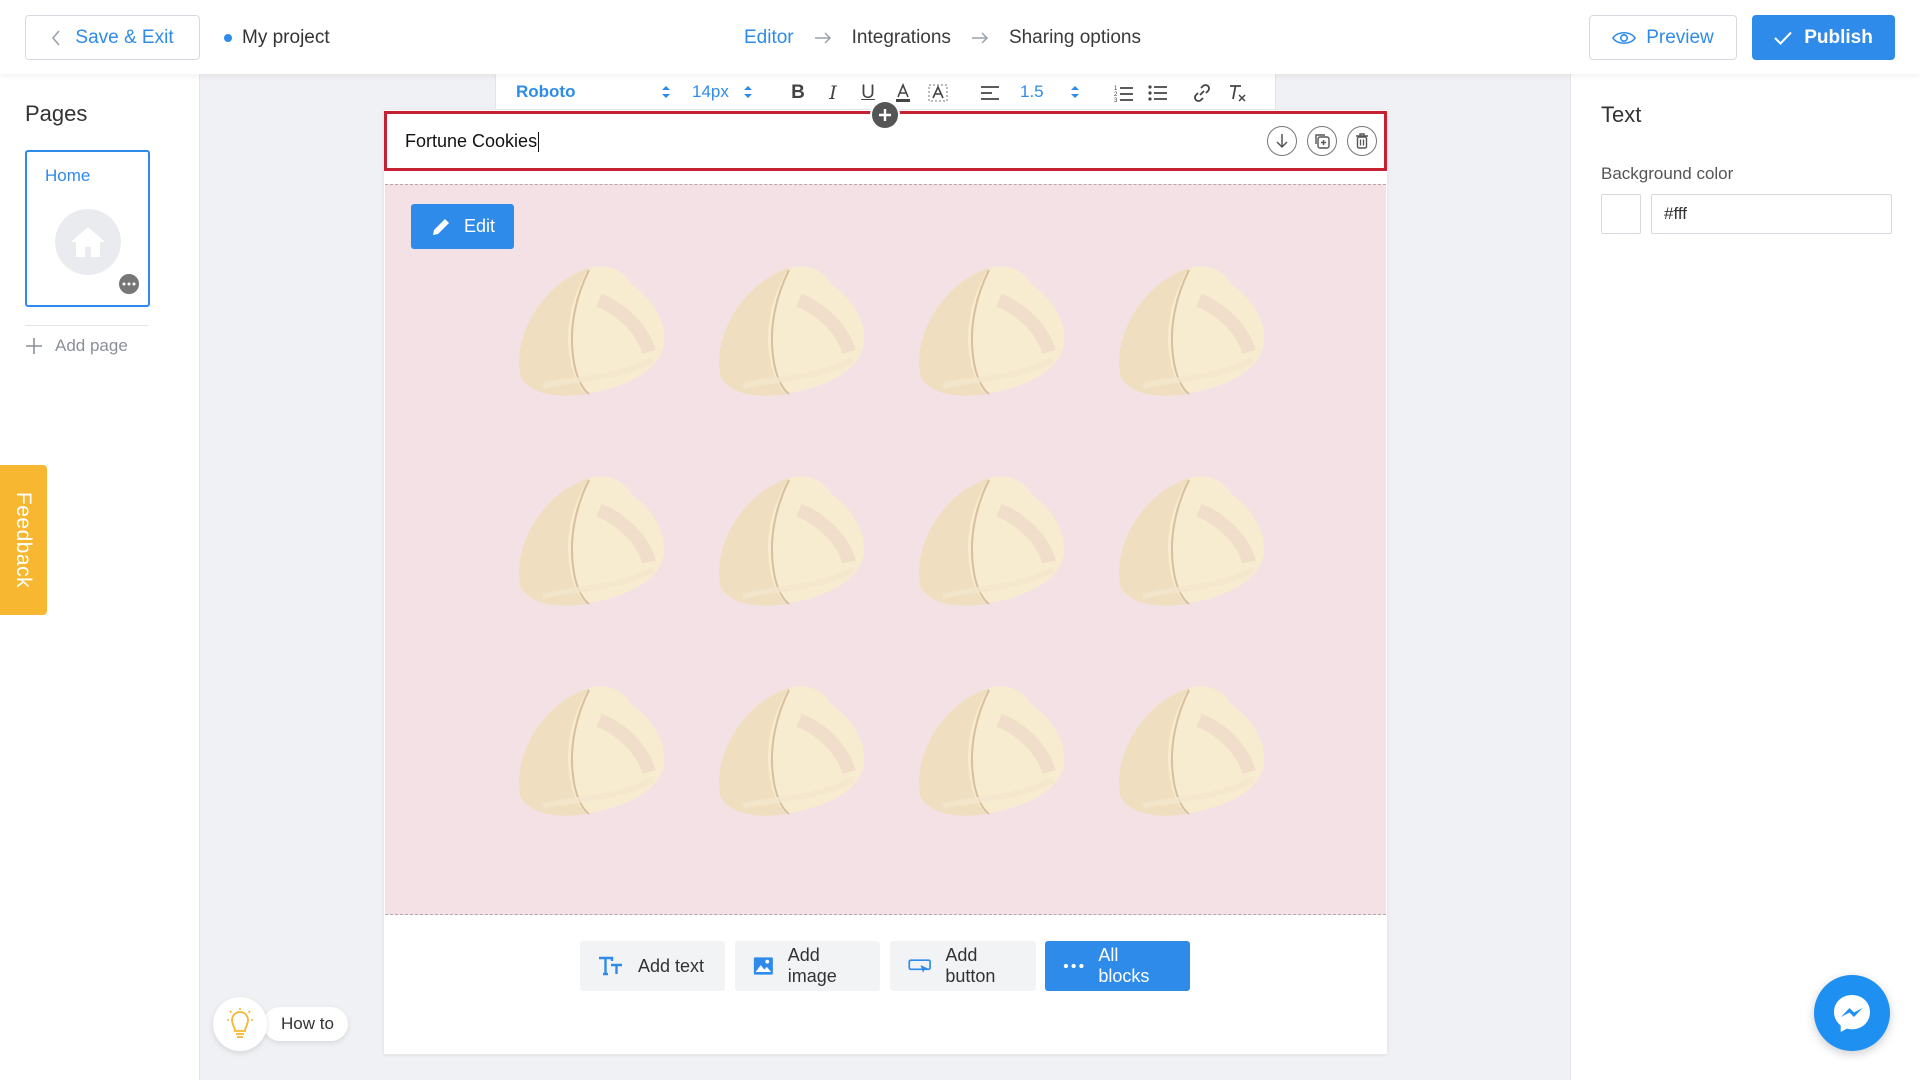 The width and height of the screenshot is (1920, 1080). Describe the element at coordinates (1624, 37) in the screenshot. I see `eye-icon` at that location.